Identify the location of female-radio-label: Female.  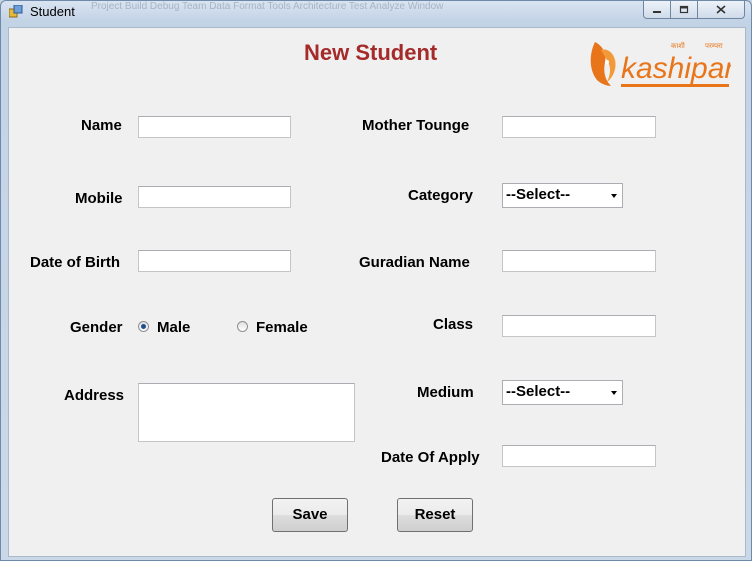
(282, 327).